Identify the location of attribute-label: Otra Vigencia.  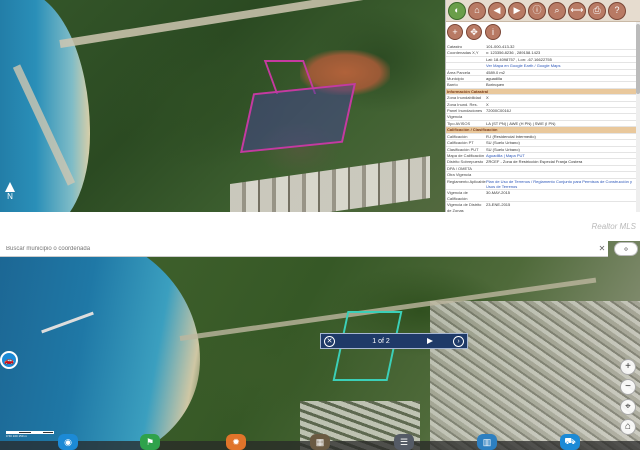
(459, 175).